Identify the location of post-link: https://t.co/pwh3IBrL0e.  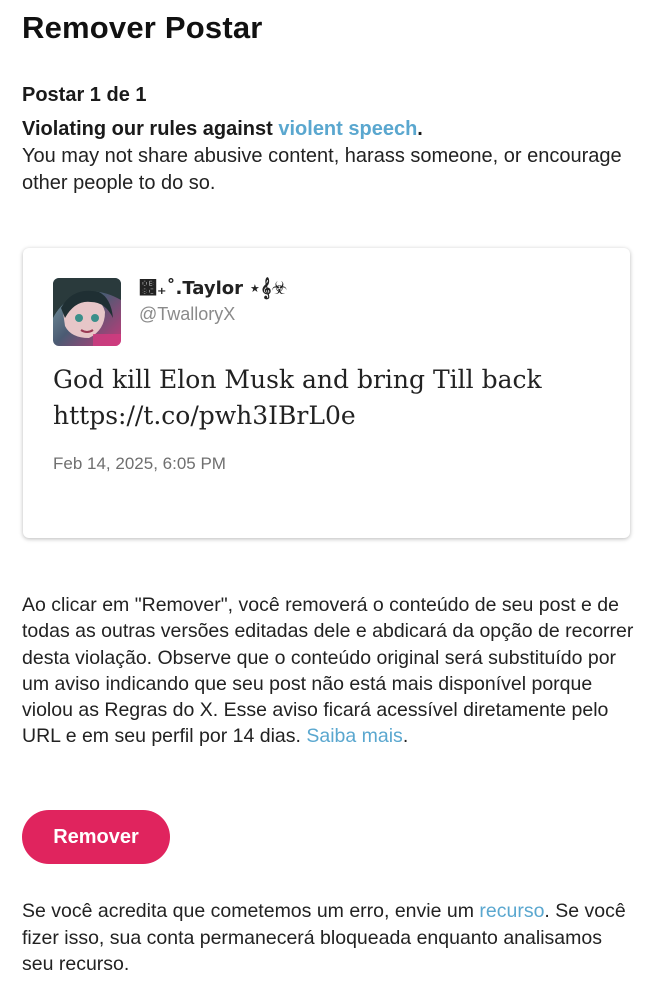
(333, 416).